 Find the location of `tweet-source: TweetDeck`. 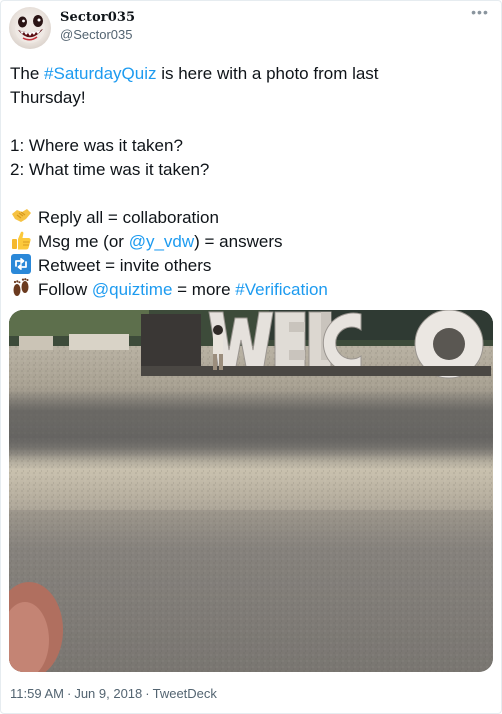

tweet-source: TweetDeck is located at coordinates (185, 693).